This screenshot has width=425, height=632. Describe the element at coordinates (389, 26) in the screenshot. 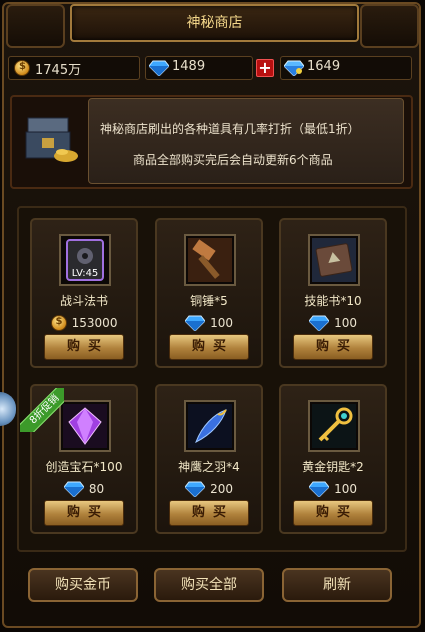

I see `corner-ornament-right` at that location.